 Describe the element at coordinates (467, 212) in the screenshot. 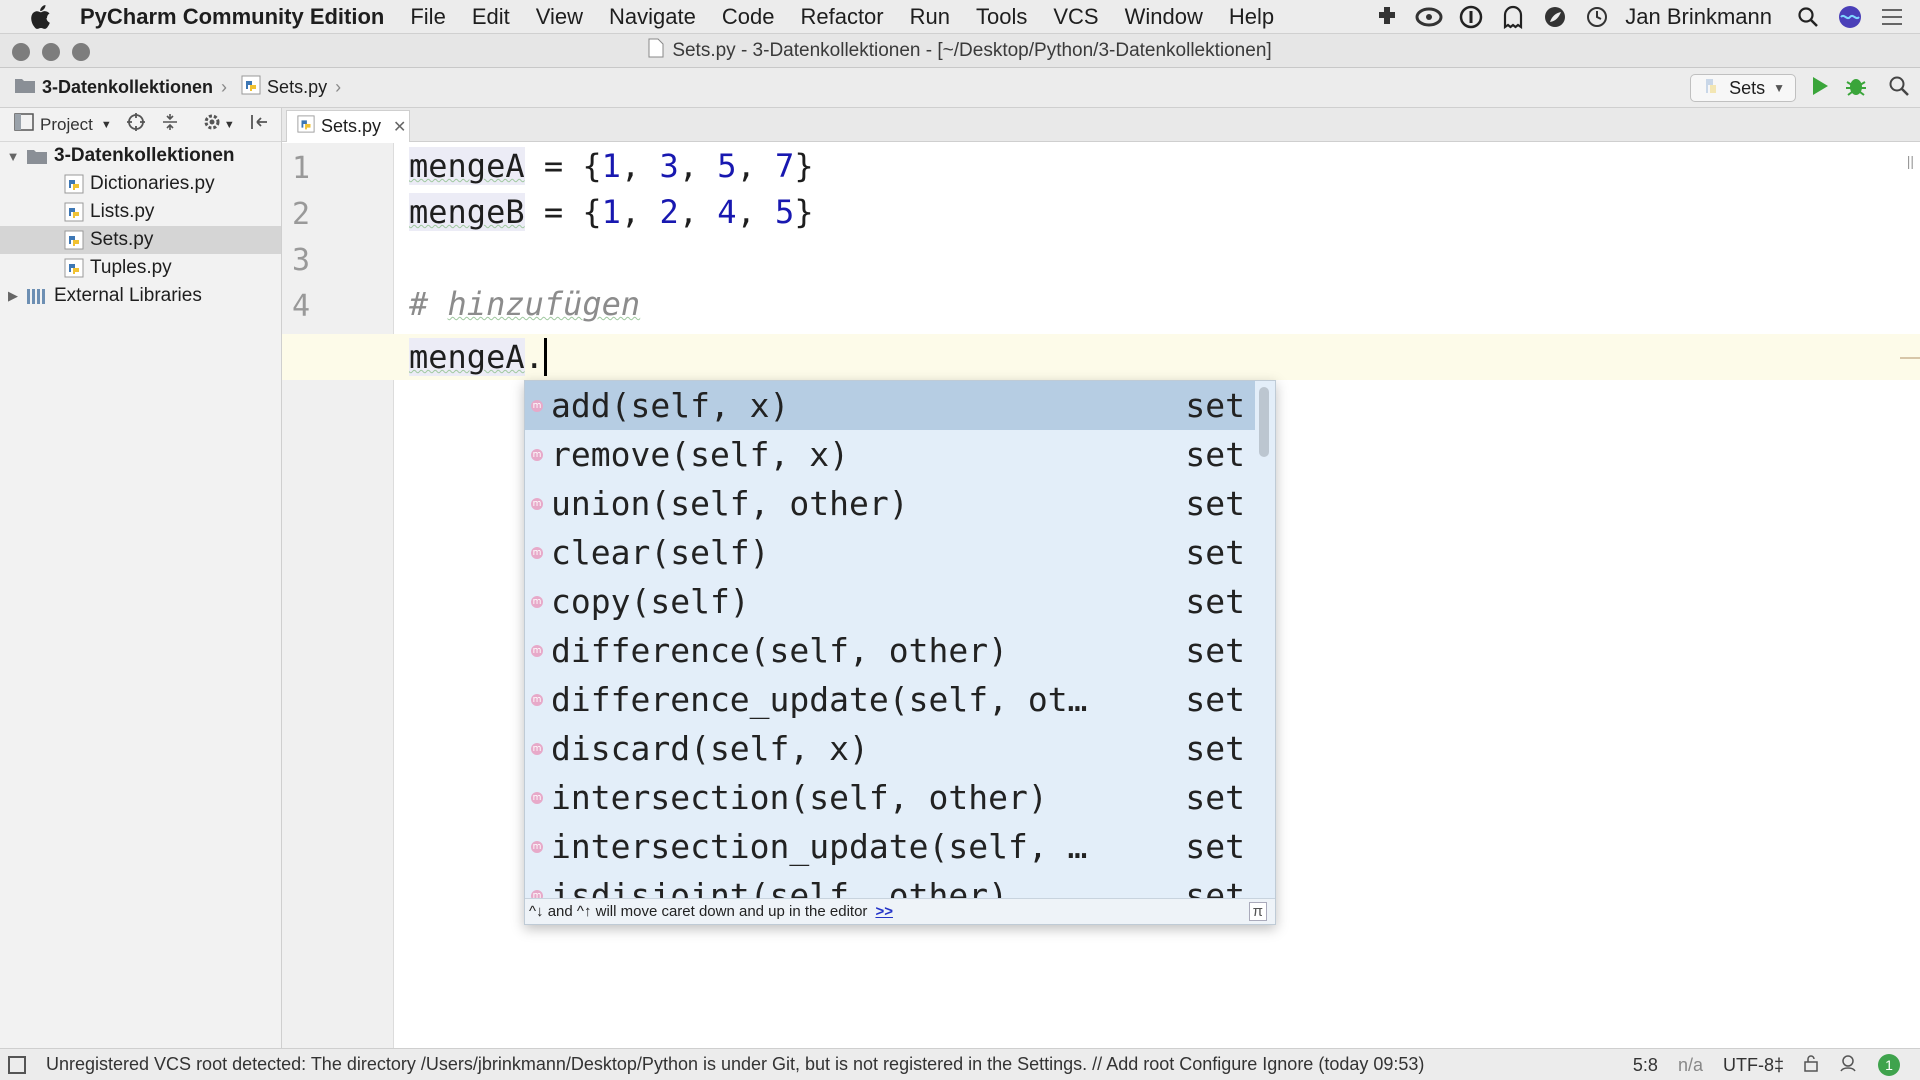

I see `variable-name: mengeB` at that location.